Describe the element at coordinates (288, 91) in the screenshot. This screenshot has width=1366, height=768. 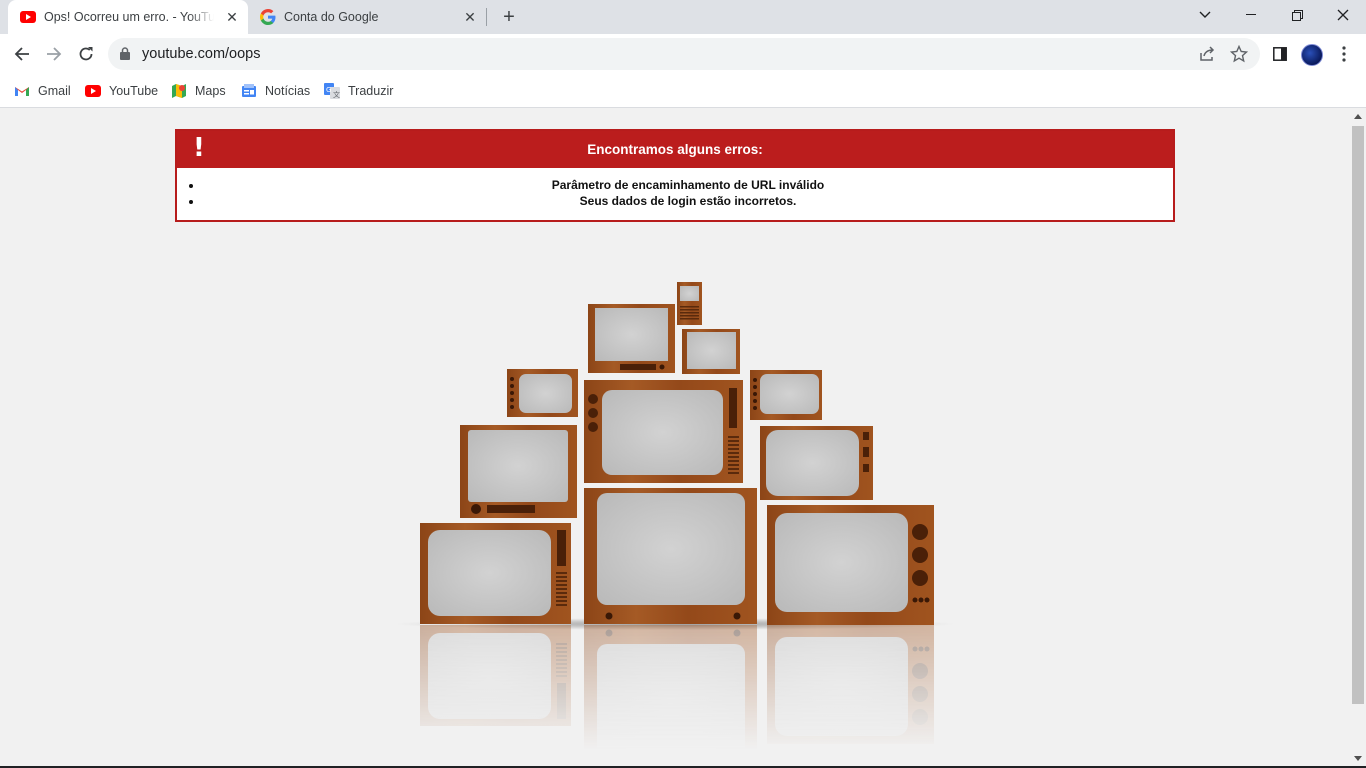
I see `bookmark-label: Notícias` at that location.